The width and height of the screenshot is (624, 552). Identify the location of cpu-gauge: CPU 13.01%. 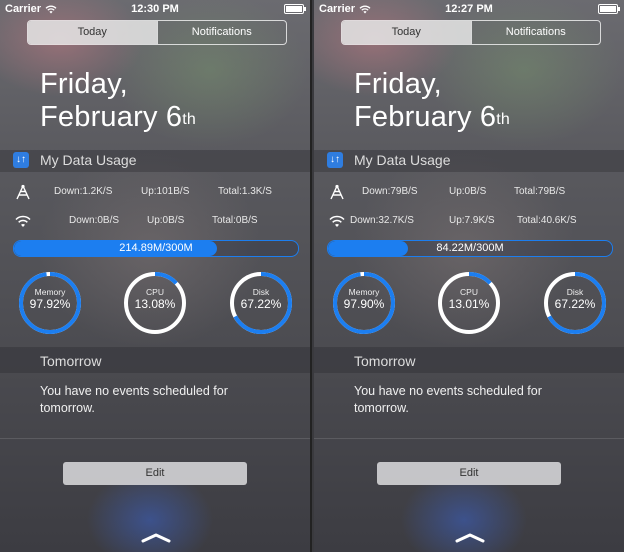
(469, 303).